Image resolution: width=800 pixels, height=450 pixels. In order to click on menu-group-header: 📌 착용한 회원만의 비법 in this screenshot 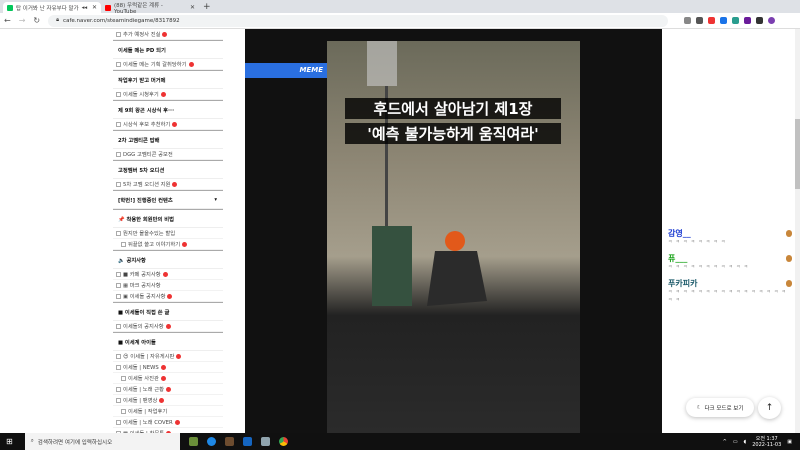, I will do `click(168, 218)`.